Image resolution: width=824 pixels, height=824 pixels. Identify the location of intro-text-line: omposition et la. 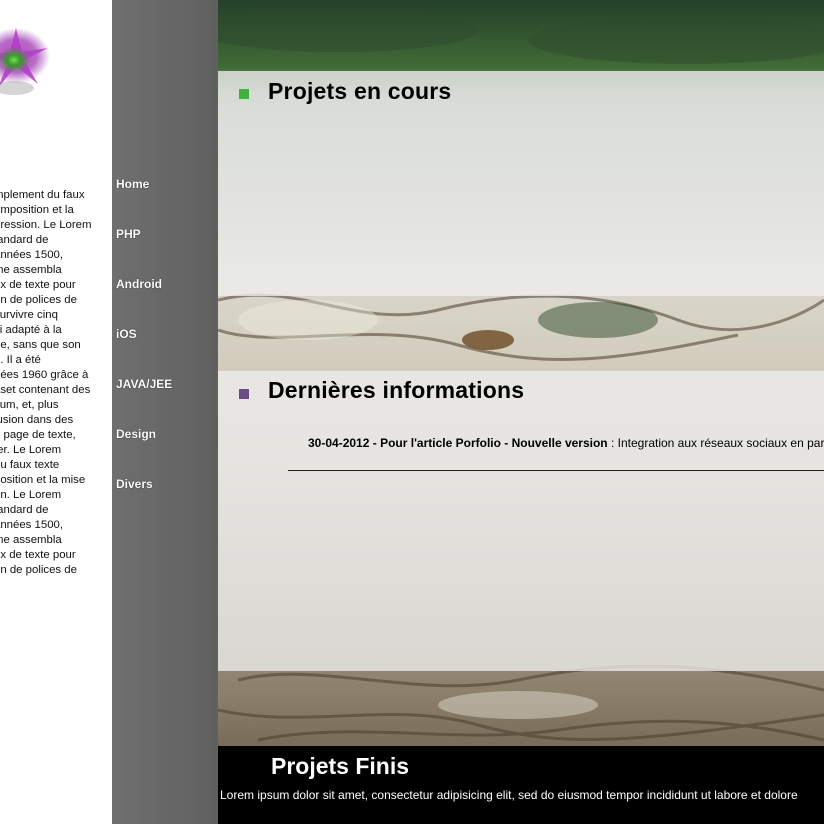
(37, 210).